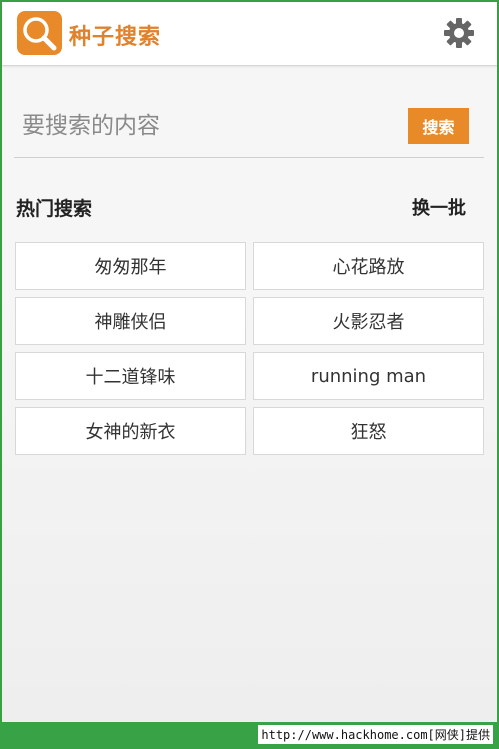 The width and height of the screenshot is (499, 749). What do you see at coordinates (368, 266) in the screenshot?
I see `hot-search-item: 心花路放` at bounding box center [368, 266].